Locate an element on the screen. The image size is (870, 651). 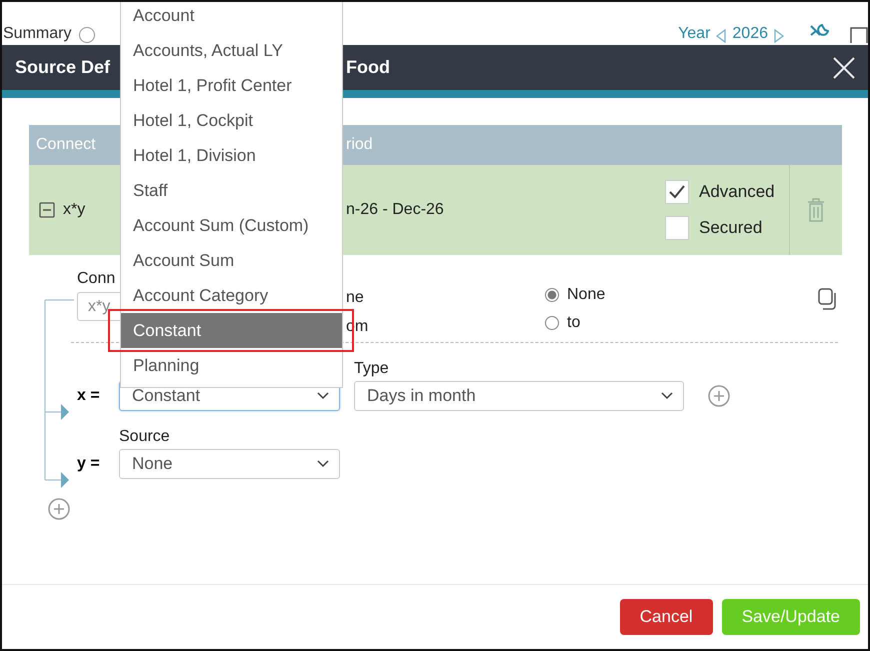
dialog-title: Source Def is located at coordinates (63, 67).